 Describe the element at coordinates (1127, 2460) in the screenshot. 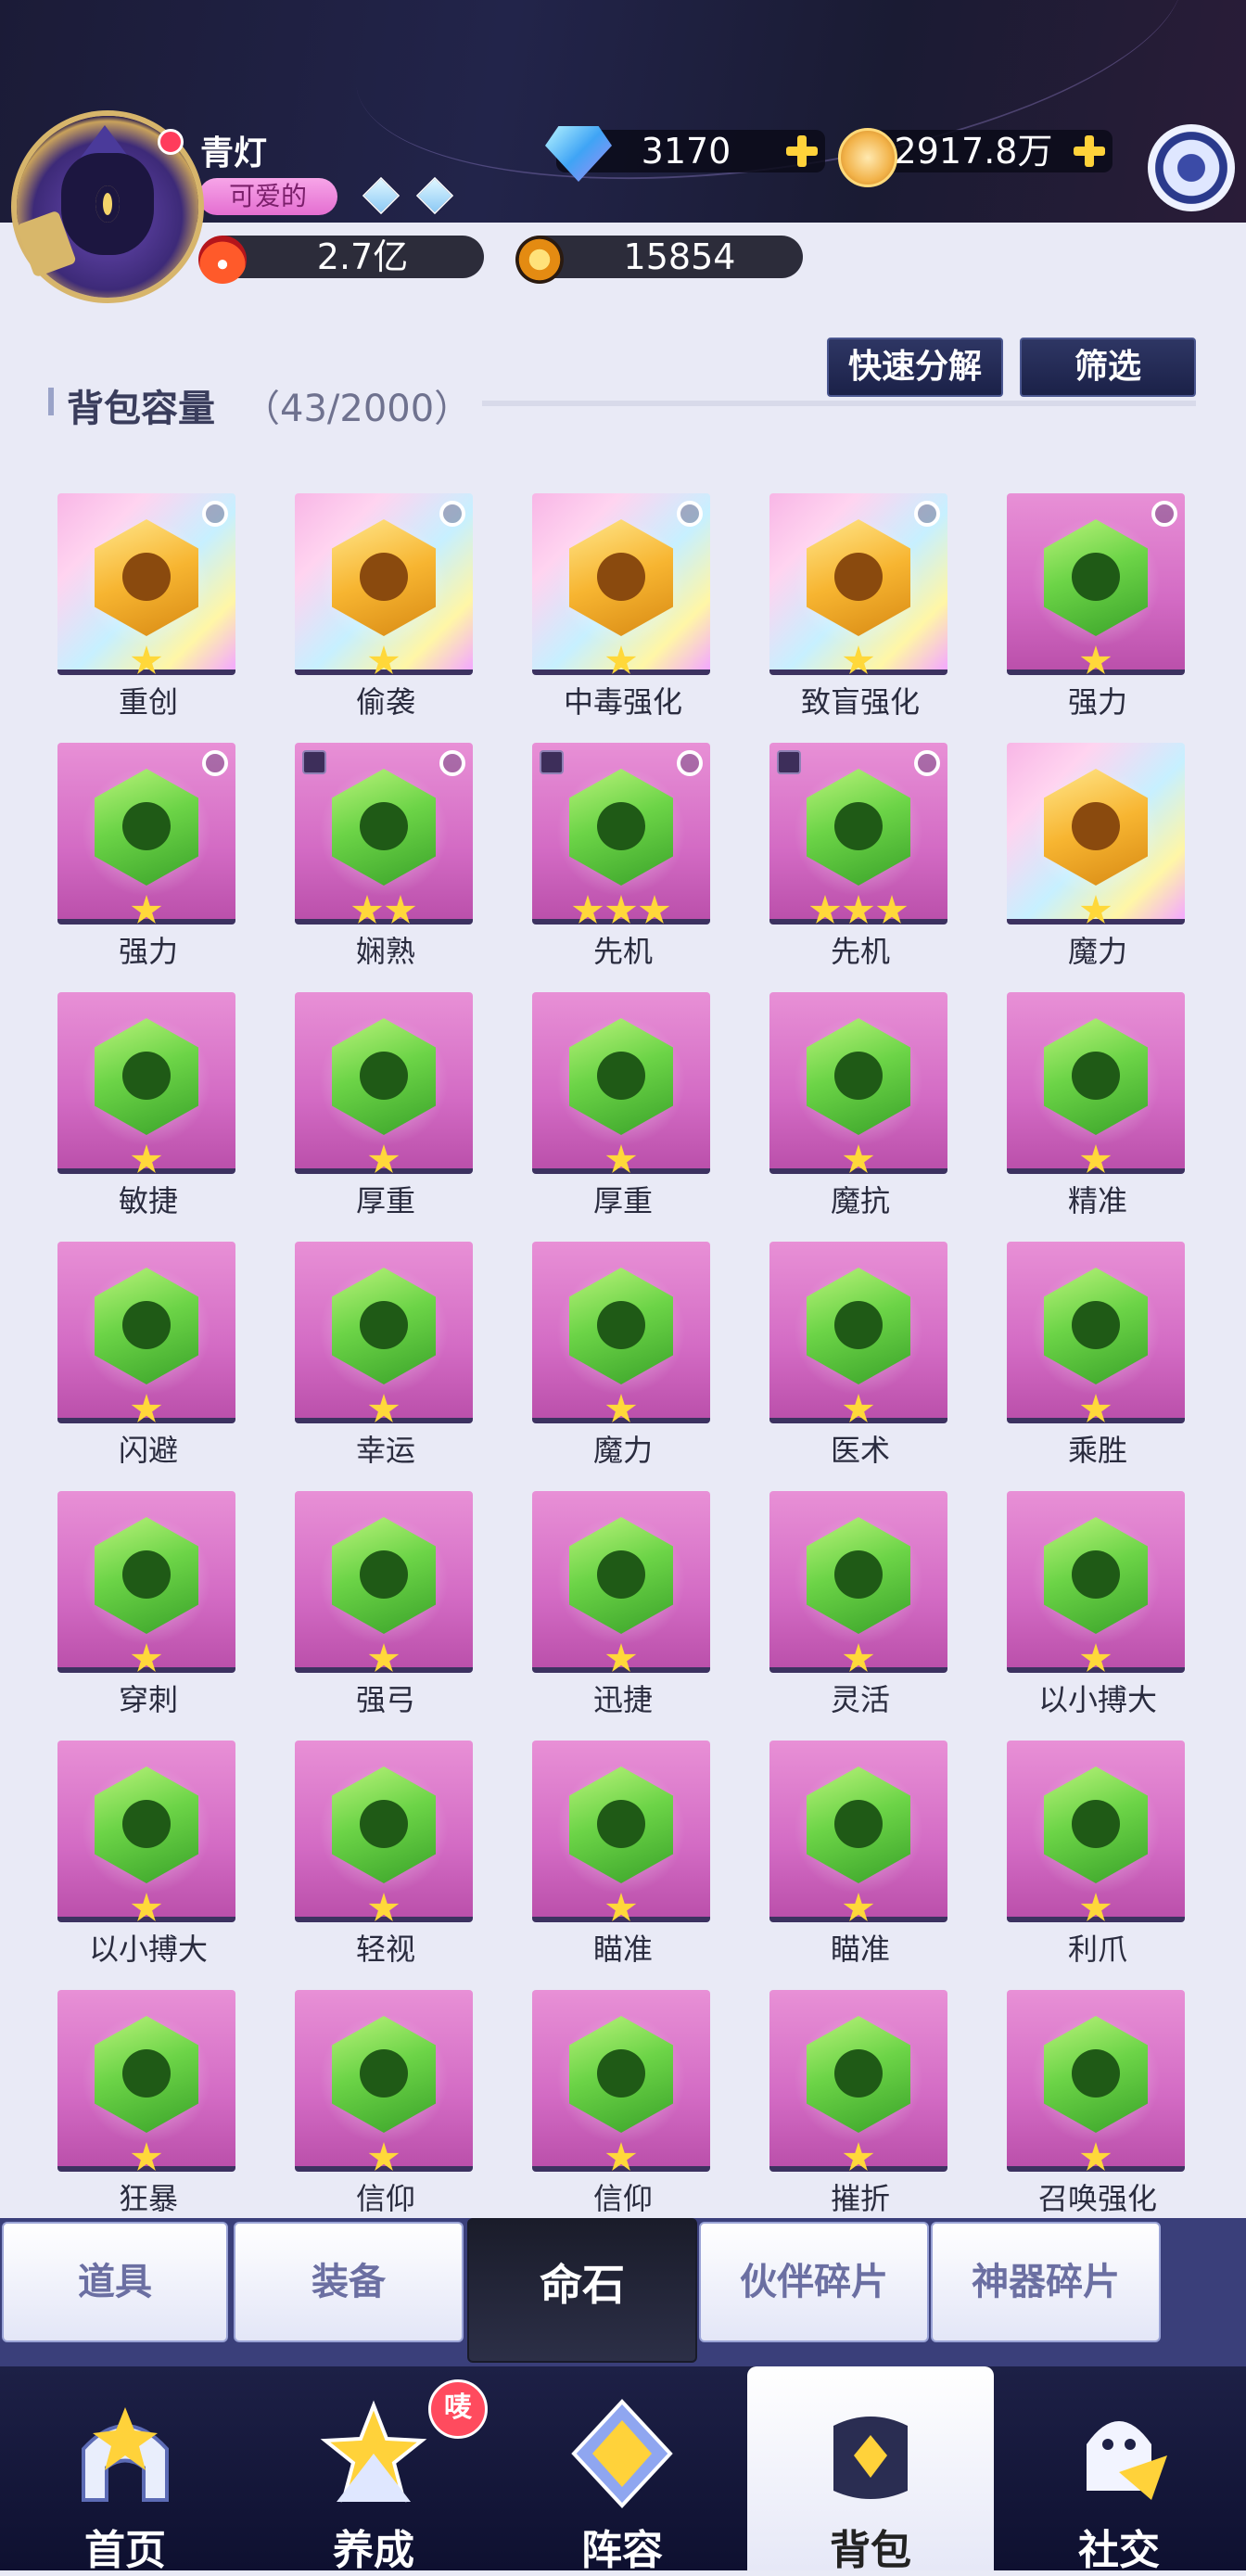

I see `social-ghost-icon` at that location.